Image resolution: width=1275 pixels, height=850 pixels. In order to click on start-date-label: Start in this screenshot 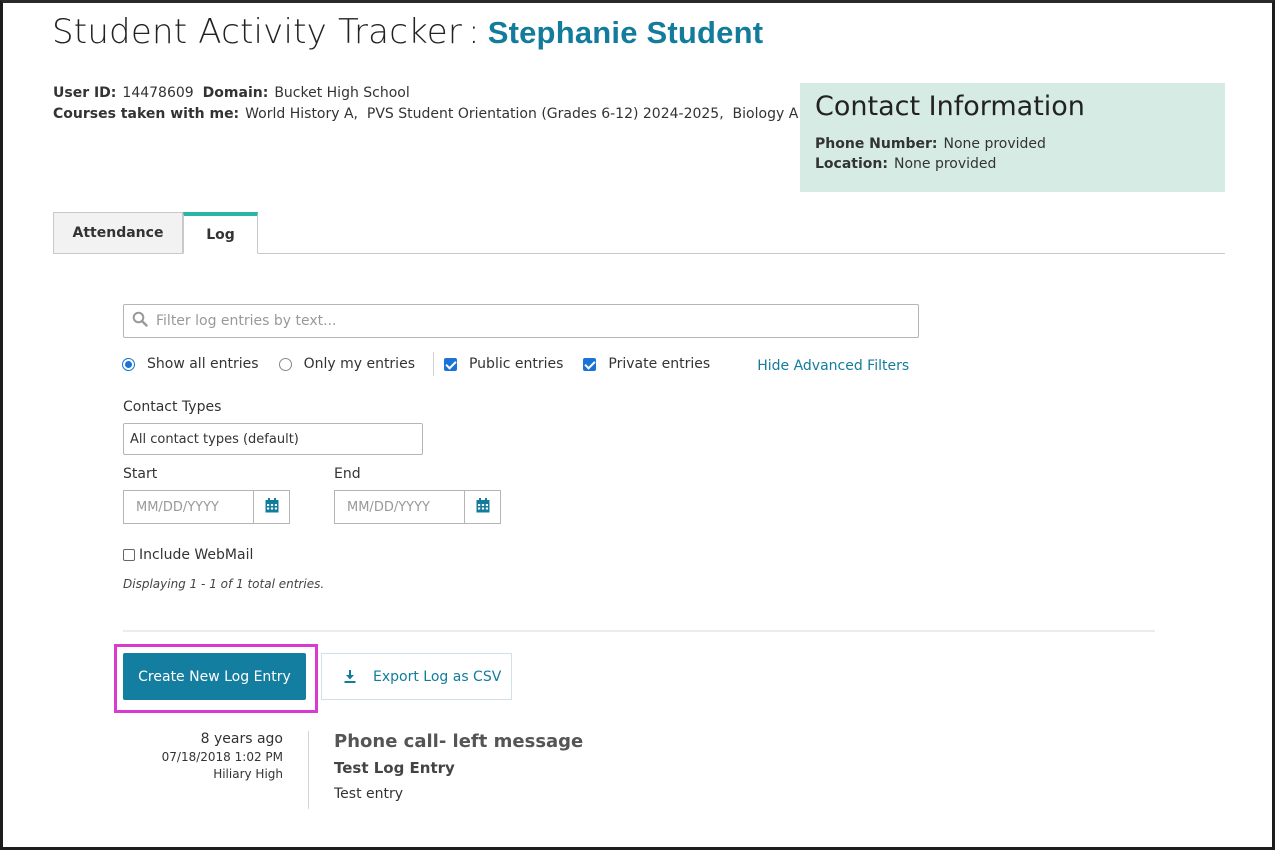, I will do `click(140, 474)`.